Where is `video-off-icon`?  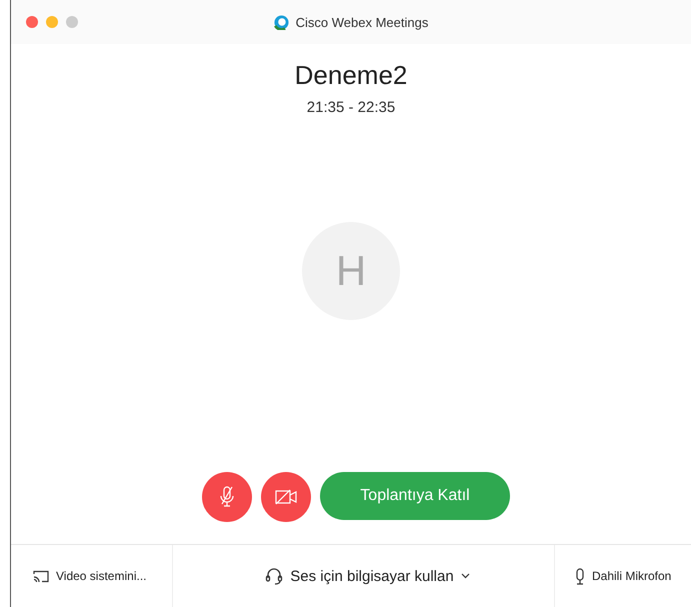
video-off-icon is located at coordinates (286, 497).